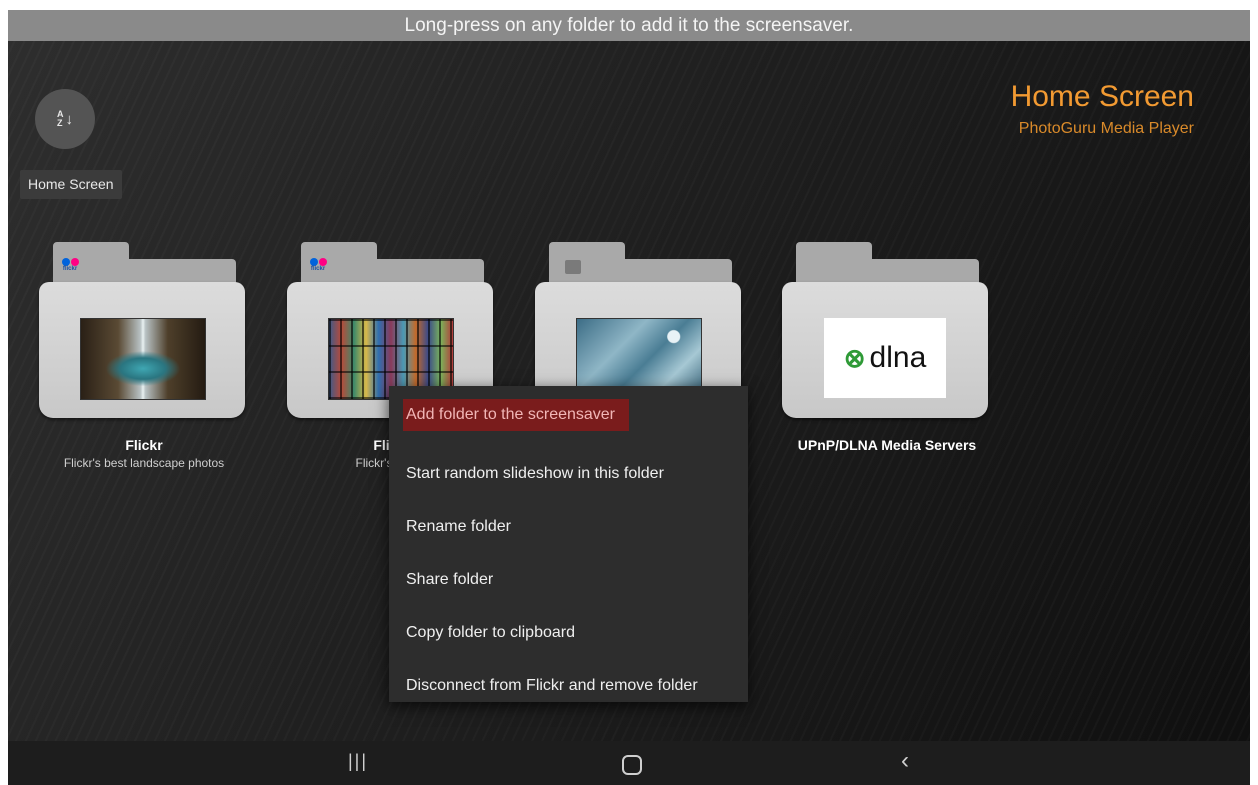  Describe the element at coordinates (887, 445) in the screenshot. I see `folder-label: UPnP/DLNA Media Servers` at that location.